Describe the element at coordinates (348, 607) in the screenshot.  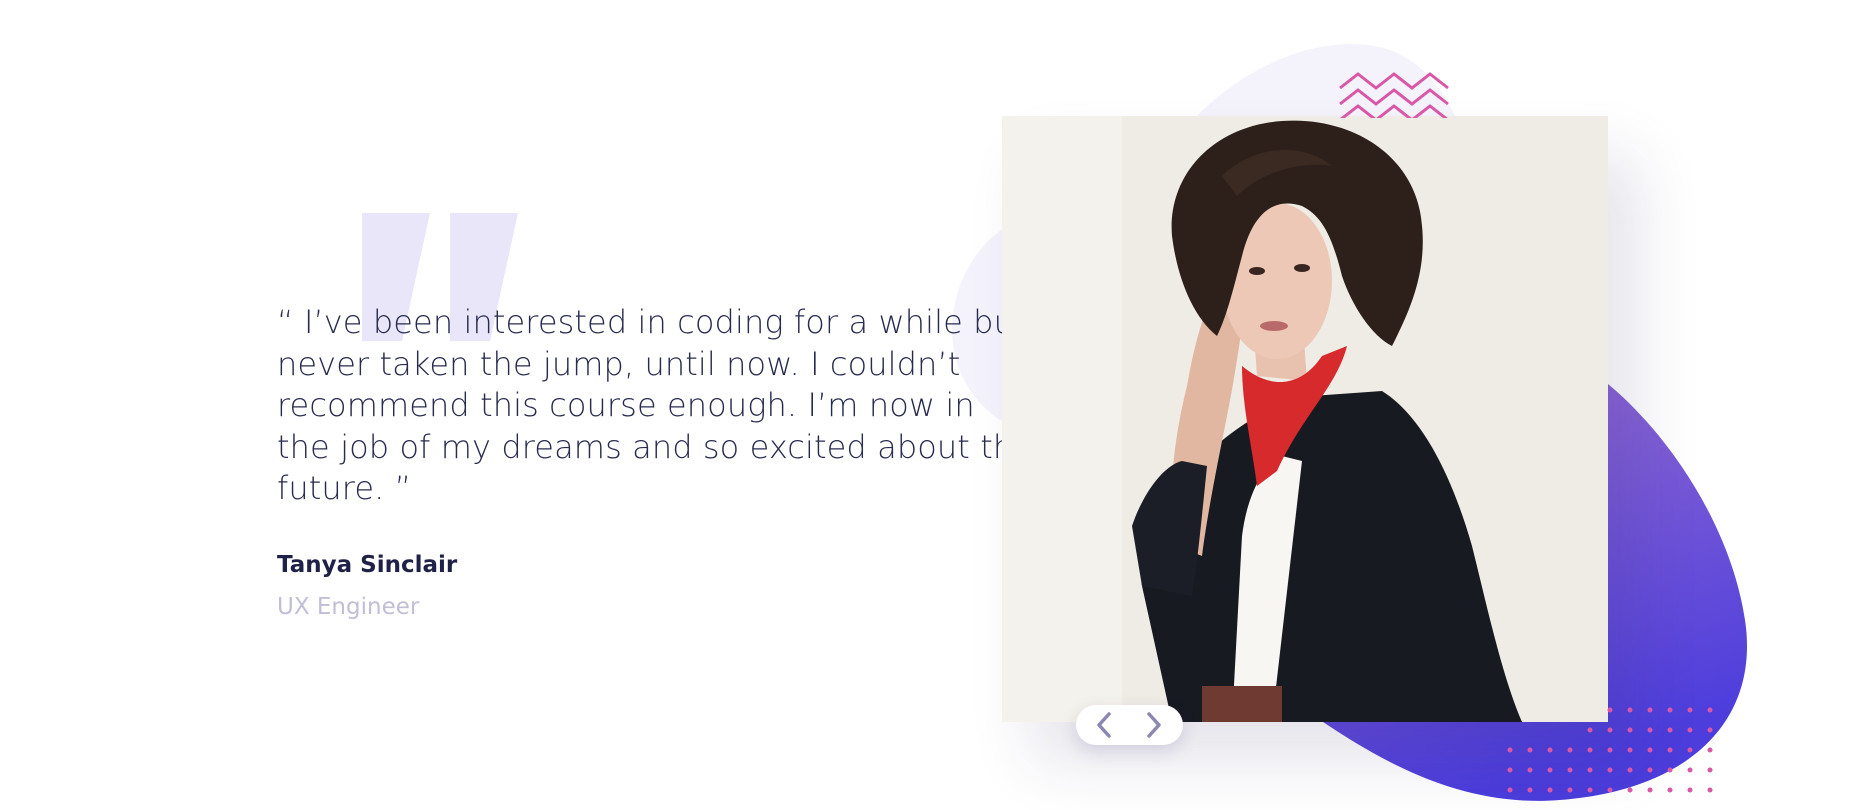
I see `author-role: UX Engineer` at that location.